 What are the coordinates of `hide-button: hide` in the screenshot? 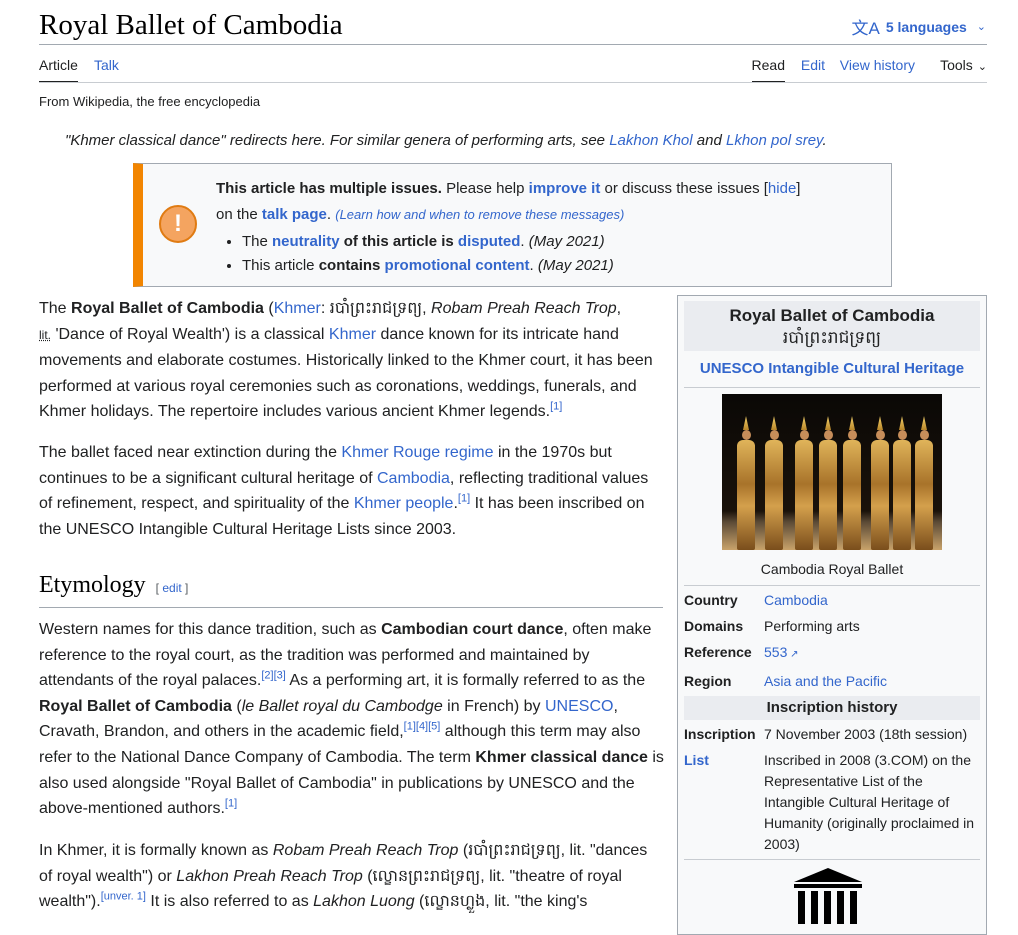 It's located at (782, 188).